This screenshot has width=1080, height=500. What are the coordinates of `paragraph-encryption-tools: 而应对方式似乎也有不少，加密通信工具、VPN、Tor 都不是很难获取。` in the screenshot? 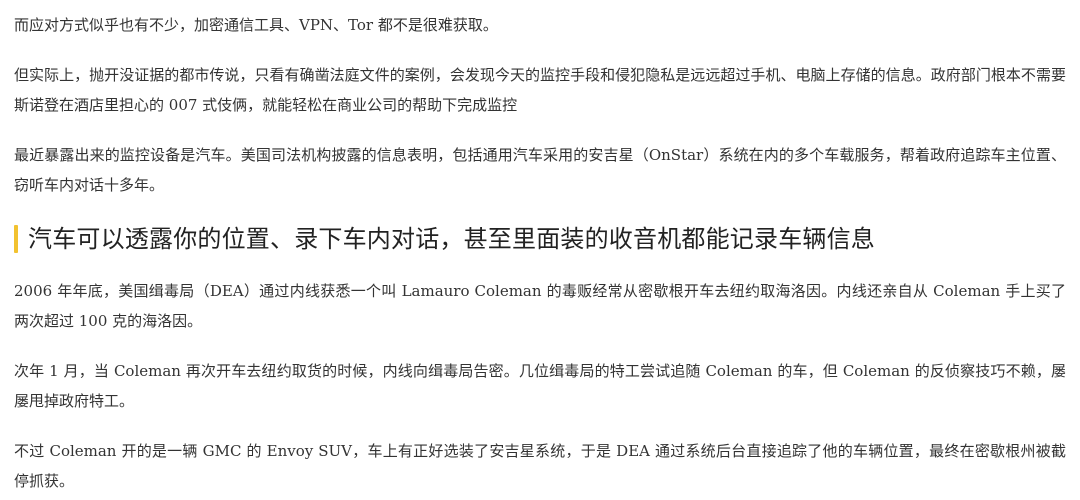 It's located at (256, 25).